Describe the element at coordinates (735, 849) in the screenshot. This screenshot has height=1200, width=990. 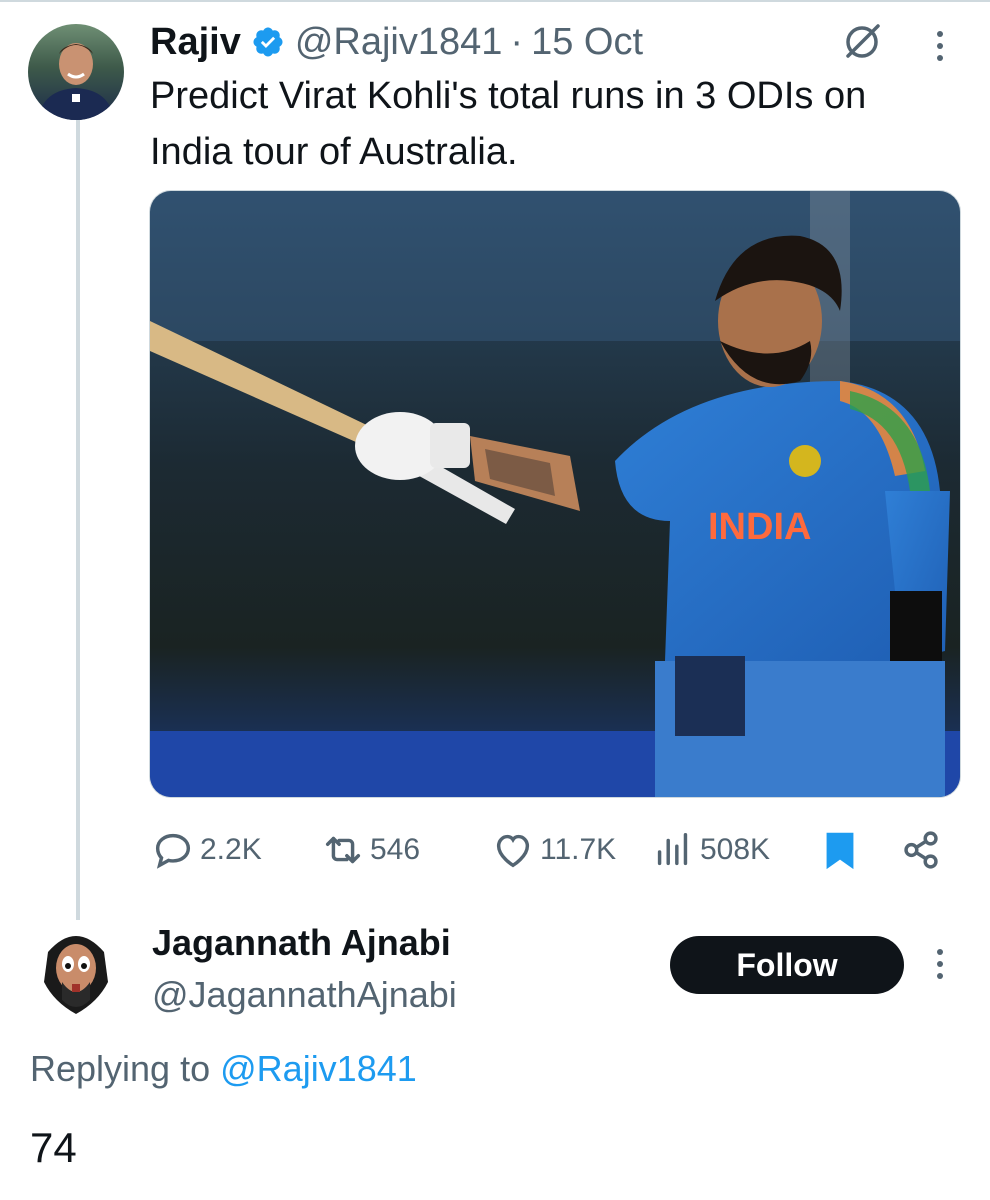
I see `views-count: 508K` at that location.